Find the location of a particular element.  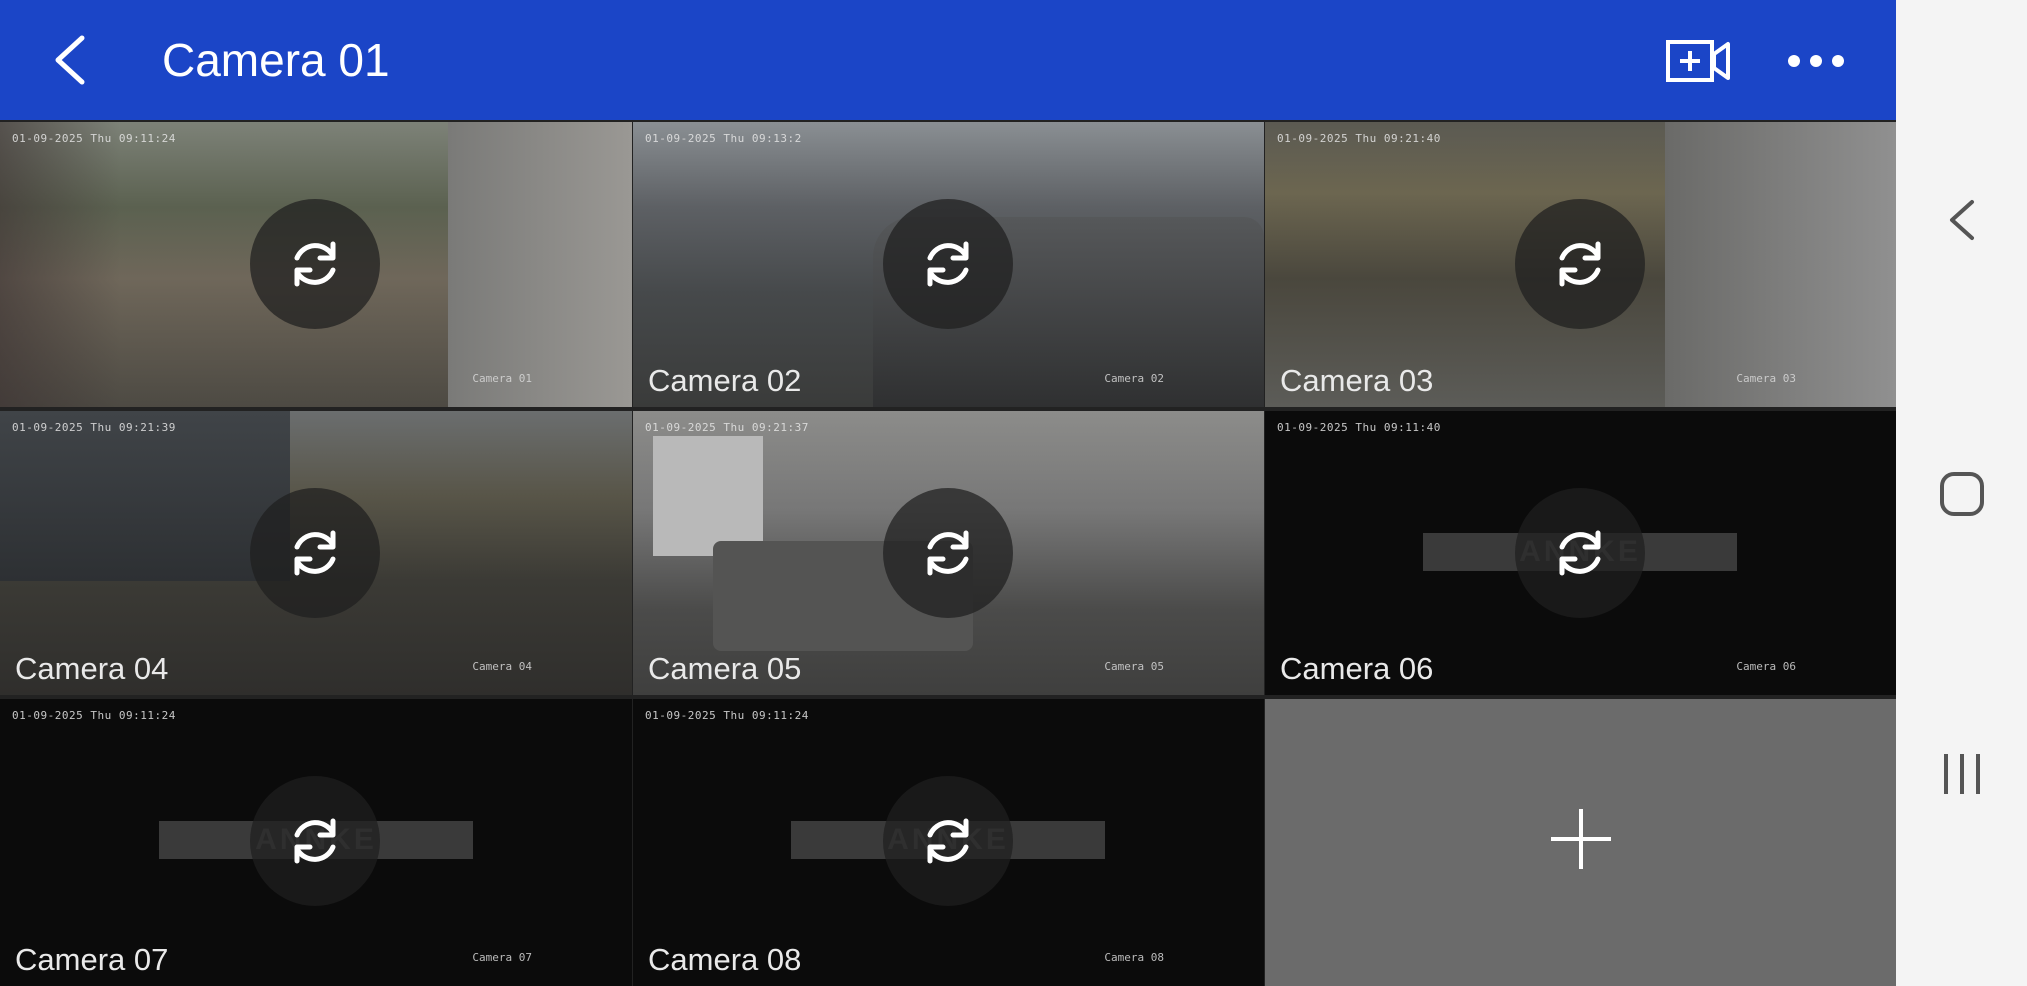

recents-icon is located at coordinates (1962, 774).